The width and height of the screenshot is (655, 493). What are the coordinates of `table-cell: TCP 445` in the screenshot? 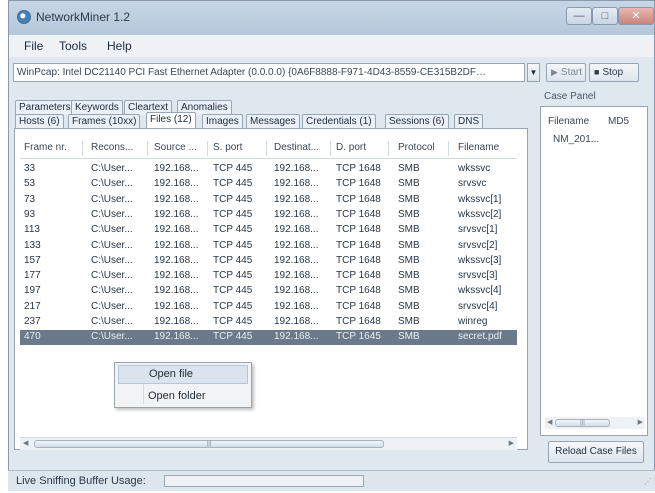 It's located at (233, 337).